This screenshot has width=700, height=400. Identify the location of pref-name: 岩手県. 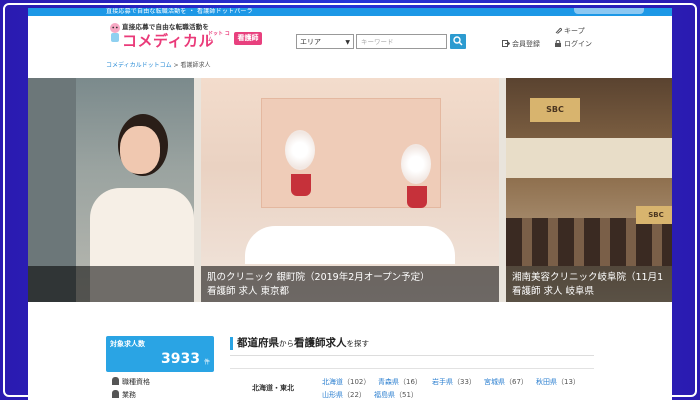
(442, 382).